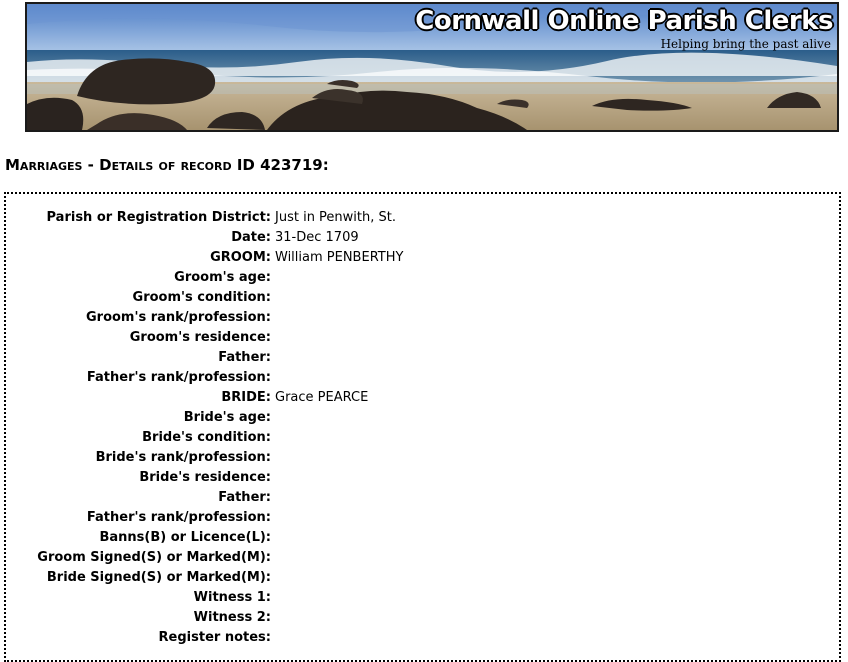 This screenshot has width=848, height=662. What do you see at coordinates (335, 217) in the screenshot?
I see `field-value: Just in Penwith, St.` at bounding box center [335, 217].